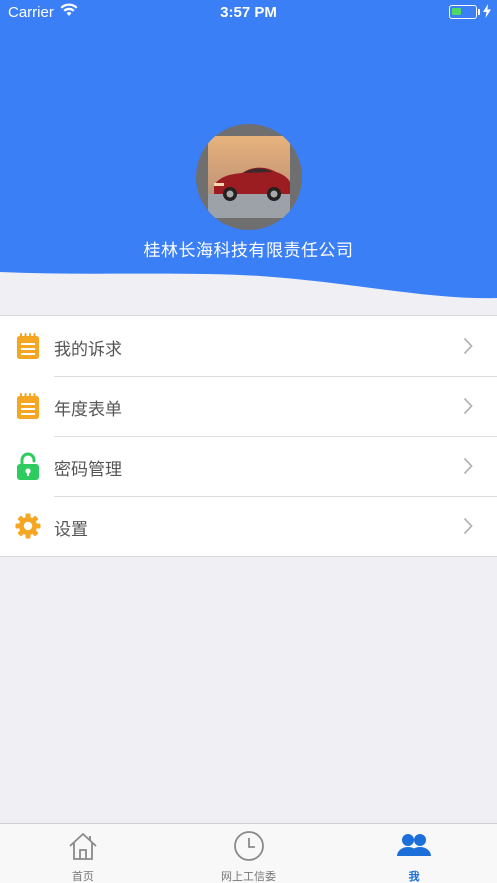 This screenshot has width=497, height=883. What do you see at coordinates (28, 466) in the screenshot?
I see `unlocked-padlock-icon` at bounding box center [28, 466].